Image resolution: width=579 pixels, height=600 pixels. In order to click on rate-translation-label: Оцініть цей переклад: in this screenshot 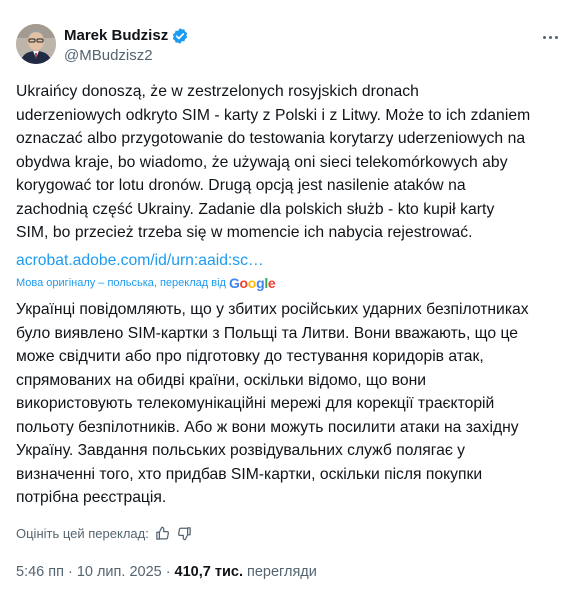, I will do `click(82, 533)`.